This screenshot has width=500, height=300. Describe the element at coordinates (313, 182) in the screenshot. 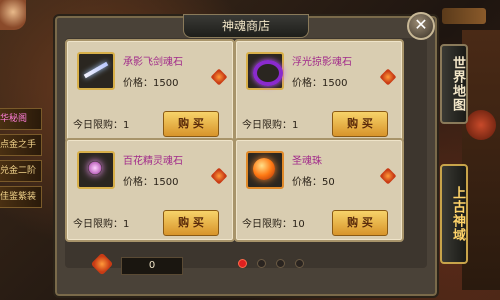

I see `item-price: 价格：50` at that location.